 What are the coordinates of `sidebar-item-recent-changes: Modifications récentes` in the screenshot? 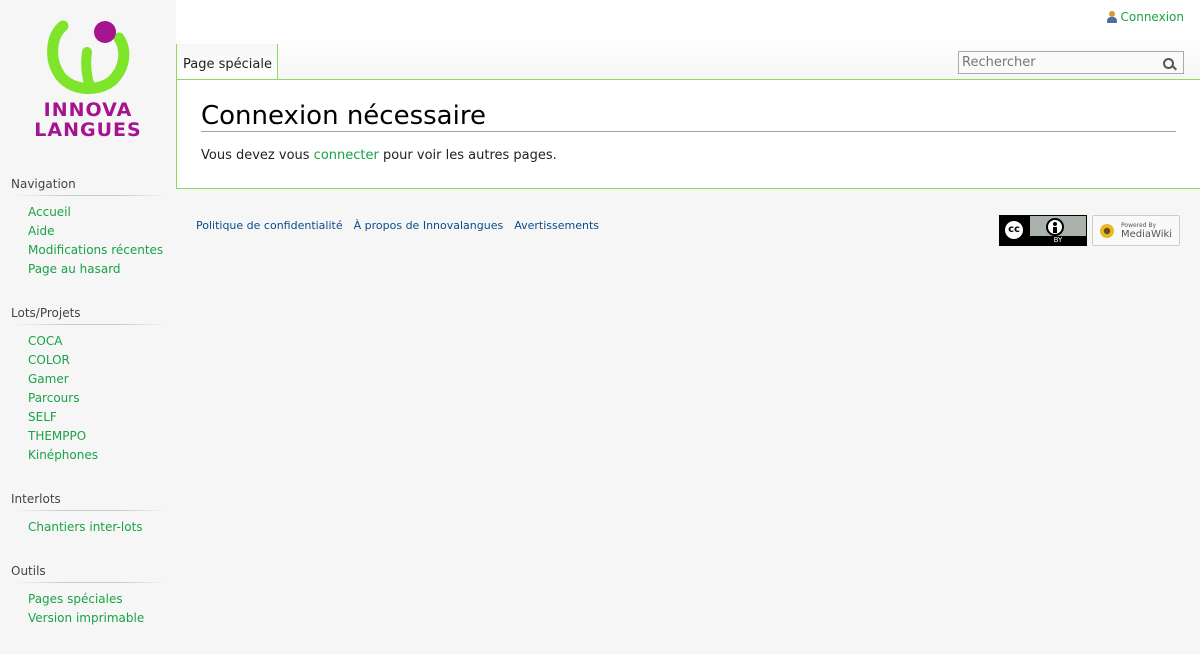 It's located at (97, 250).